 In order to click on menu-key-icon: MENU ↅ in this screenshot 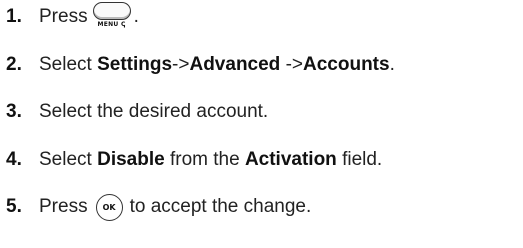, I will do `click(111, 15)`.